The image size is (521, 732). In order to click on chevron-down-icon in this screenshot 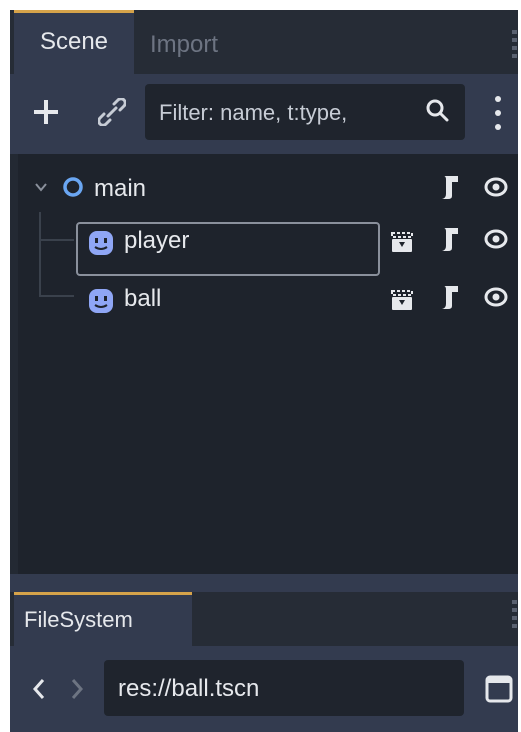, I will do `click(41, 187)`.